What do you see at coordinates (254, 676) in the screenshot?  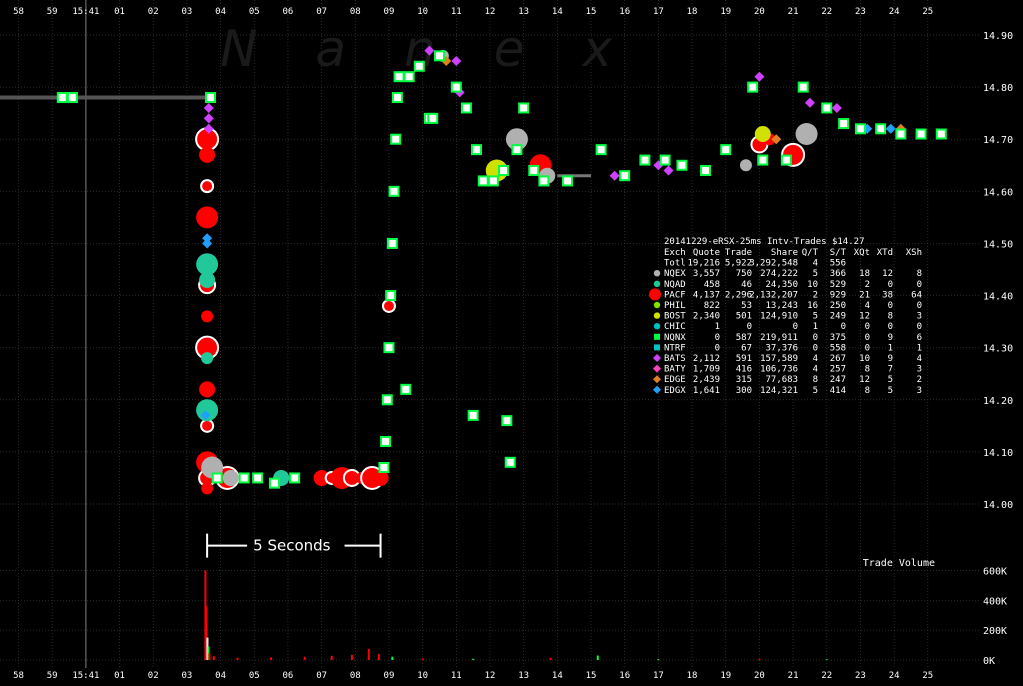 I see `time-tick-label-bottom: 05` at bounding box center [254, 676].